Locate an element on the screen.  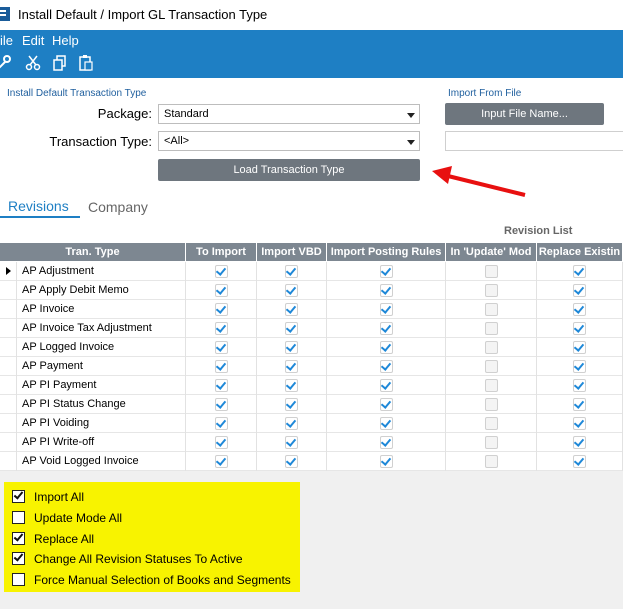
tab-company: Company is located at coordinates (118, 207).